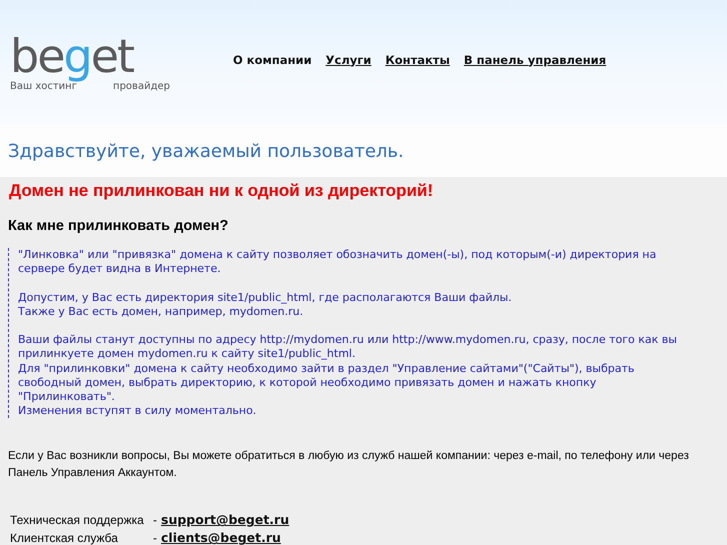  Describe the element at coordinates (444, 520) in the screenshot. I see `email-link: support@beget.ru` at that location.